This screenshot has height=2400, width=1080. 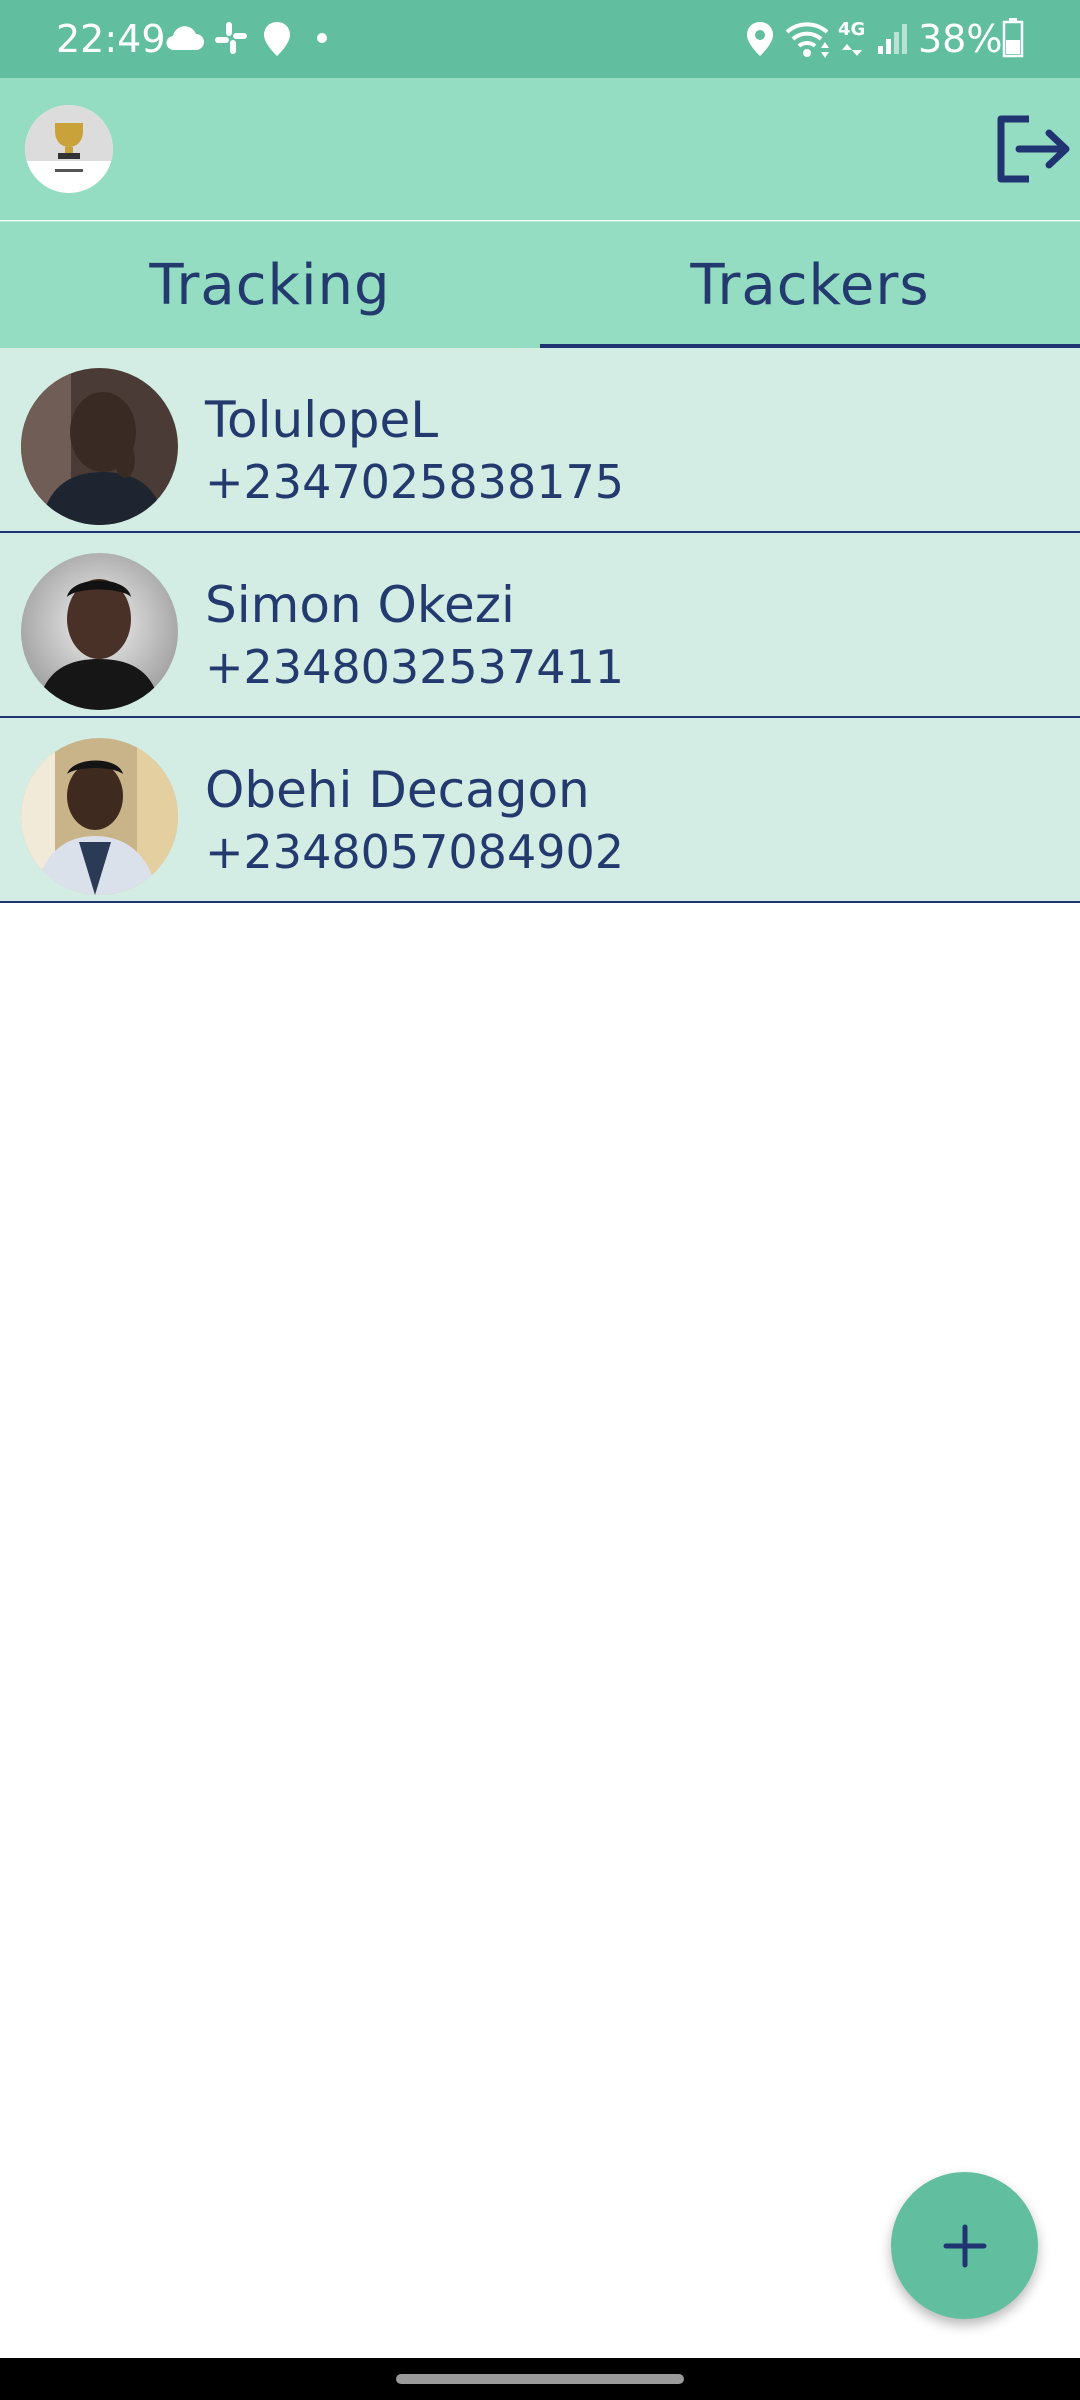 What do you see at coordinates (540, 440) in the screenshot?
I see `list-item: TolulopeL +2347025838175` at bounding box center [540, 440].